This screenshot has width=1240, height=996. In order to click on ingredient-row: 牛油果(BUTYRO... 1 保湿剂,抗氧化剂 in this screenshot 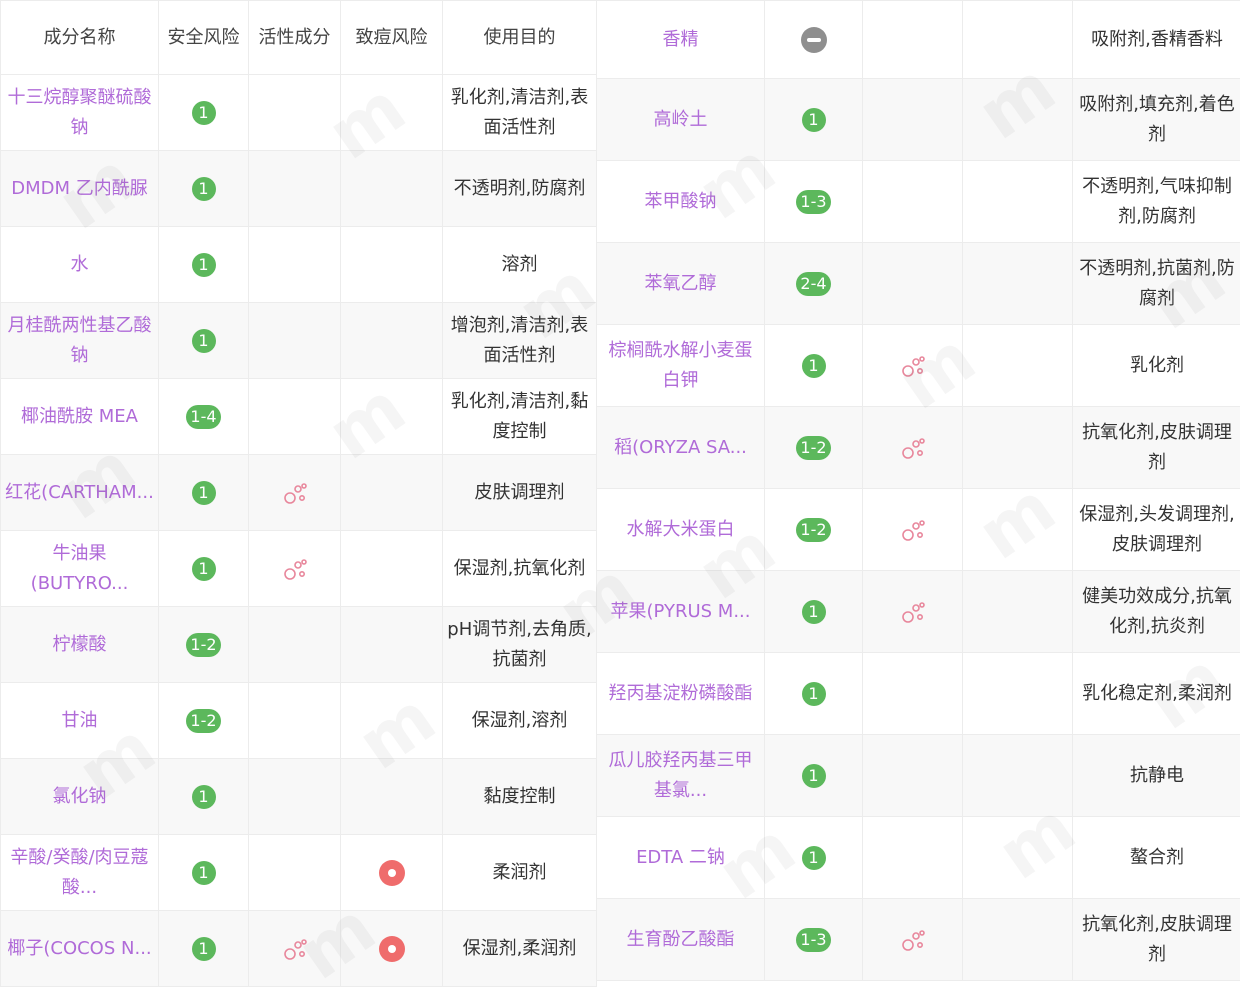, I will do `click(299, 569)`.